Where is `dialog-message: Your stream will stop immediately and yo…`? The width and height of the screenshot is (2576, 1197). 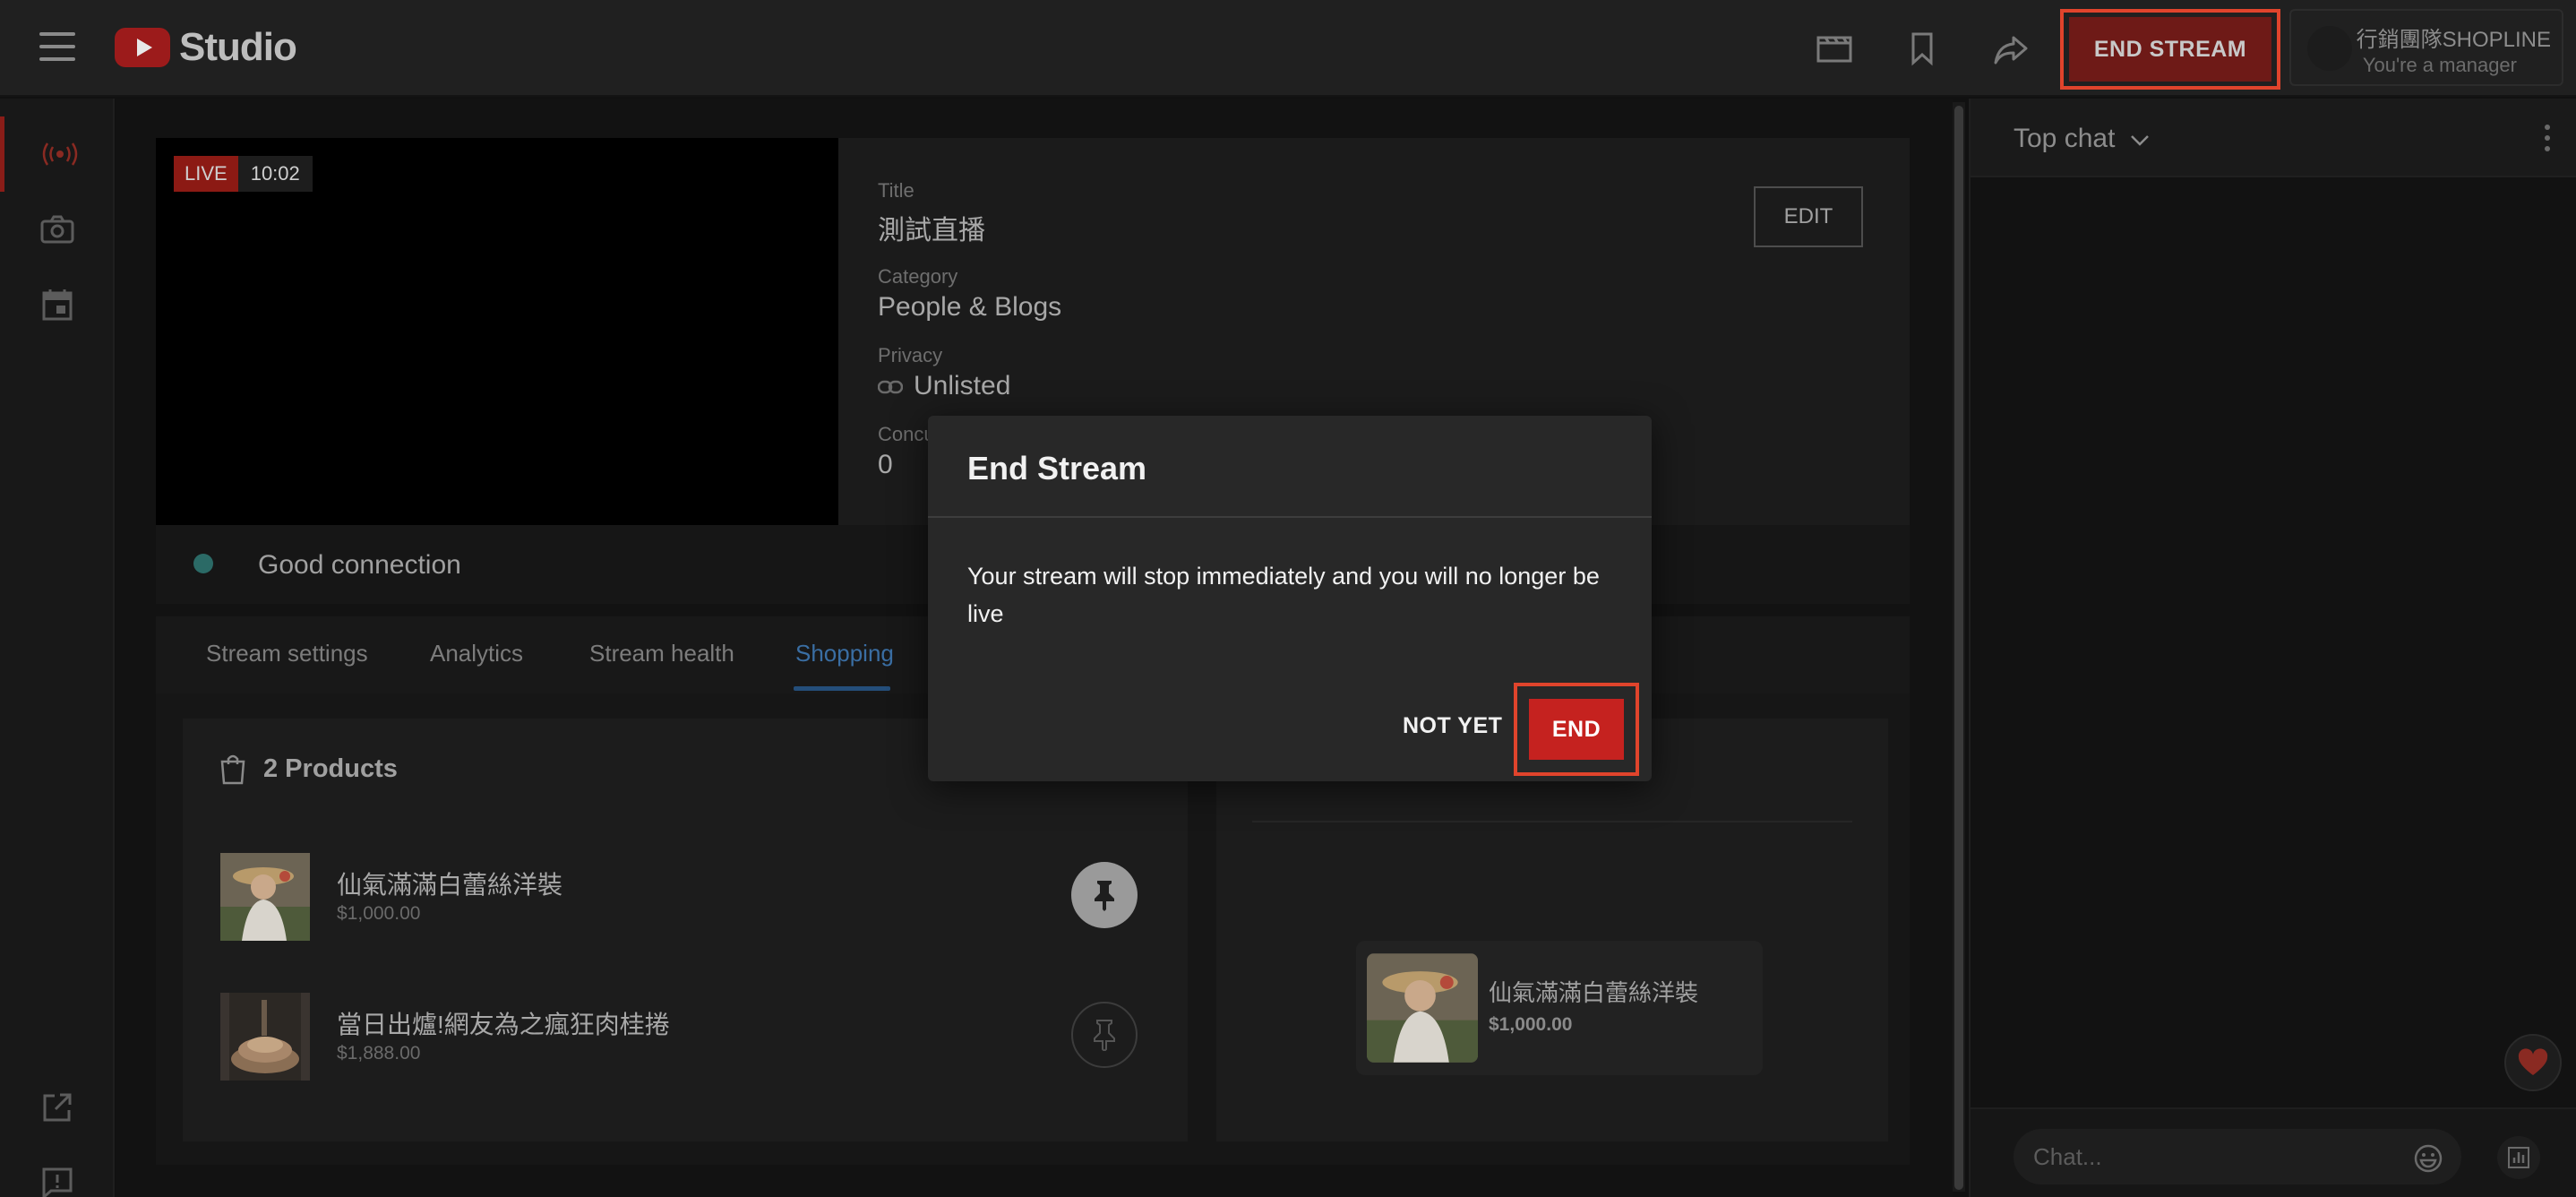
dialog-message: Your stream will stop immediately and yo… is located at coordinates (1283, 595).